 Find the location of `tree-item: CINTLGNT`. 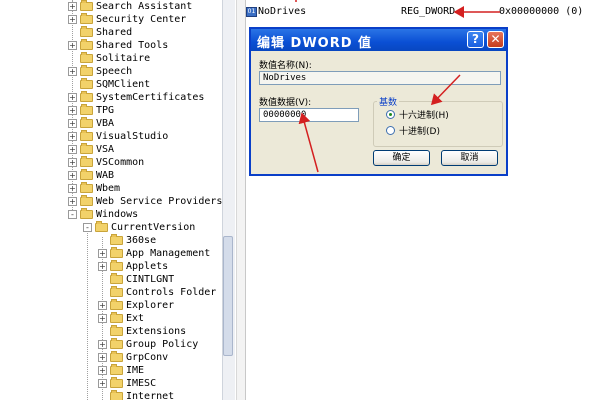

tree-item: CINTLGNT is located at coordinates (135, 279).